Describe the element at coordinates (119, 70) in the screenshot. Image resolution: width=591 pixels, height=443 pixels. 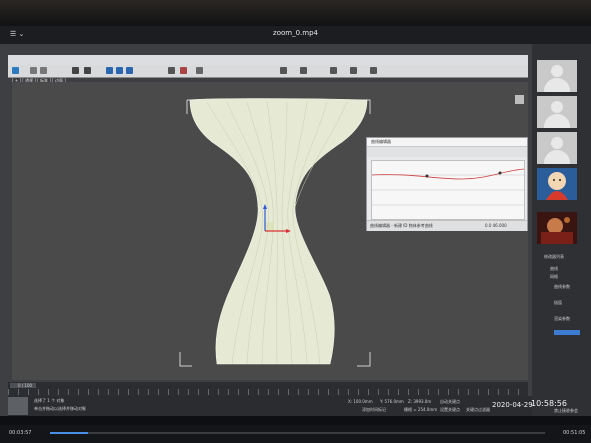
I see `rotate-icon` at that location.